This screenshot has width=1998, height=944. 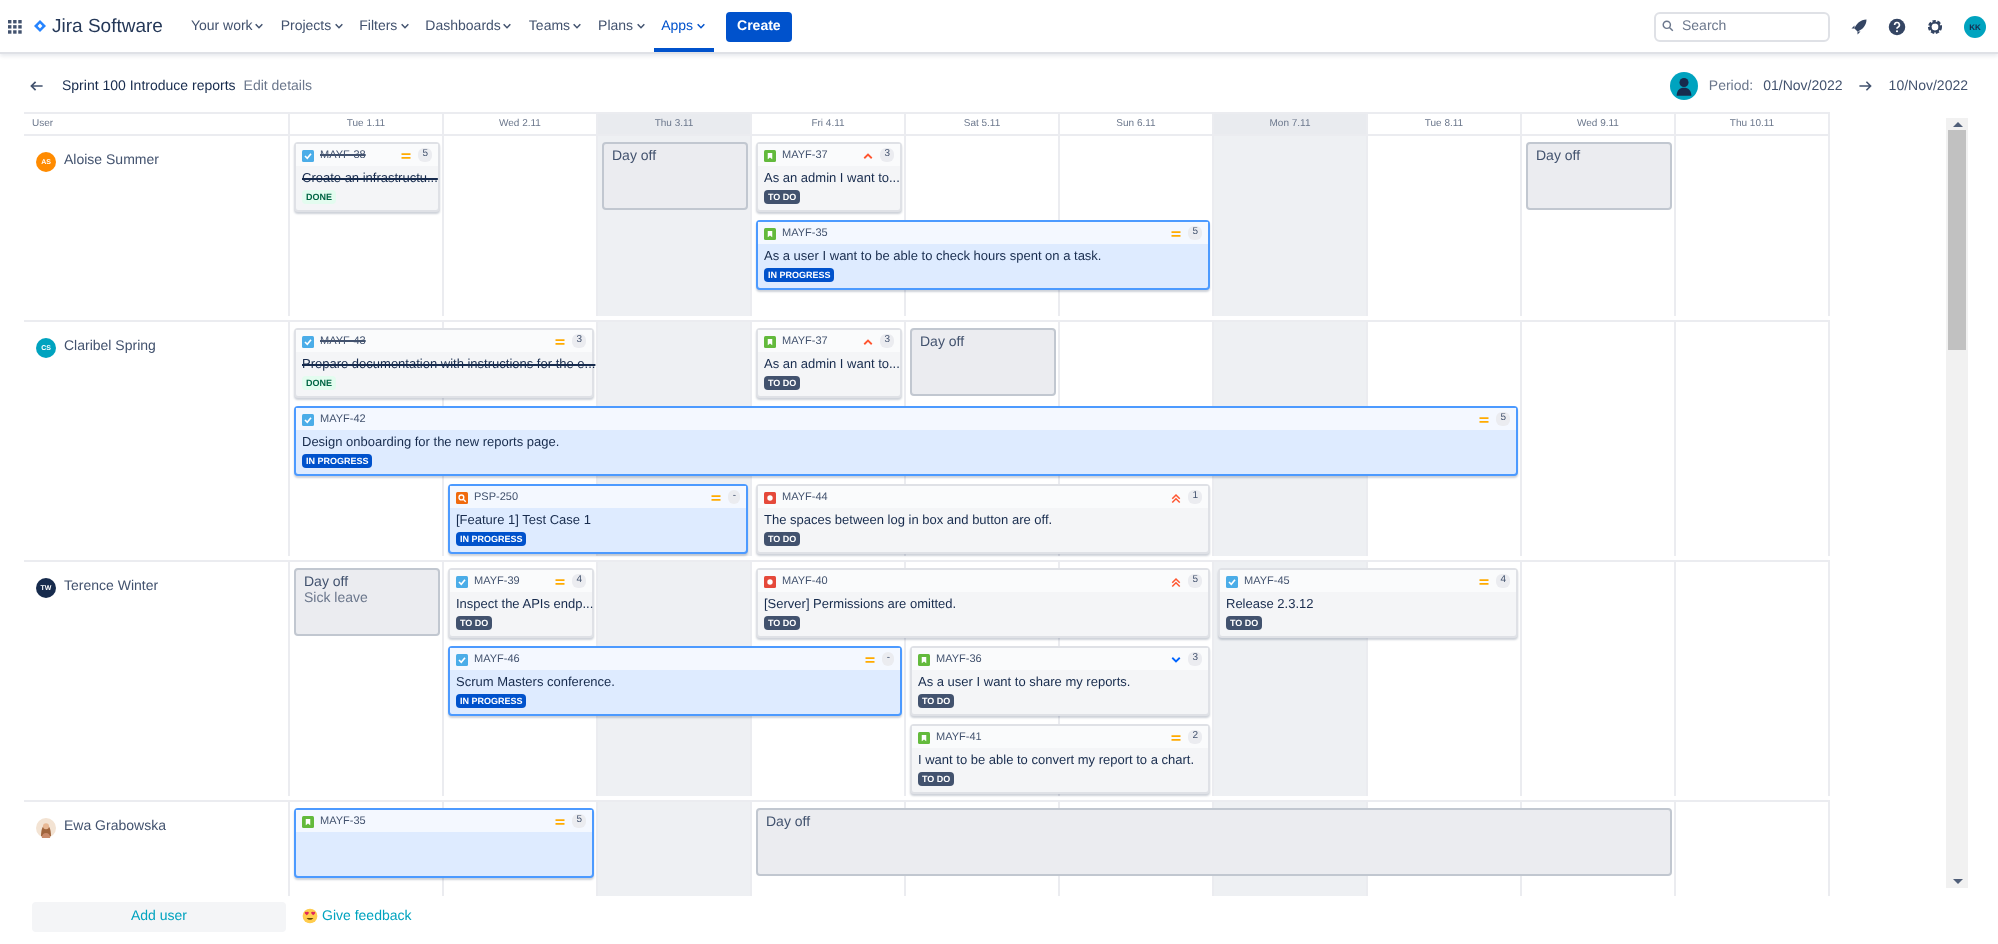 I want to click on rocket-icon, so click(x=1859, y=26).